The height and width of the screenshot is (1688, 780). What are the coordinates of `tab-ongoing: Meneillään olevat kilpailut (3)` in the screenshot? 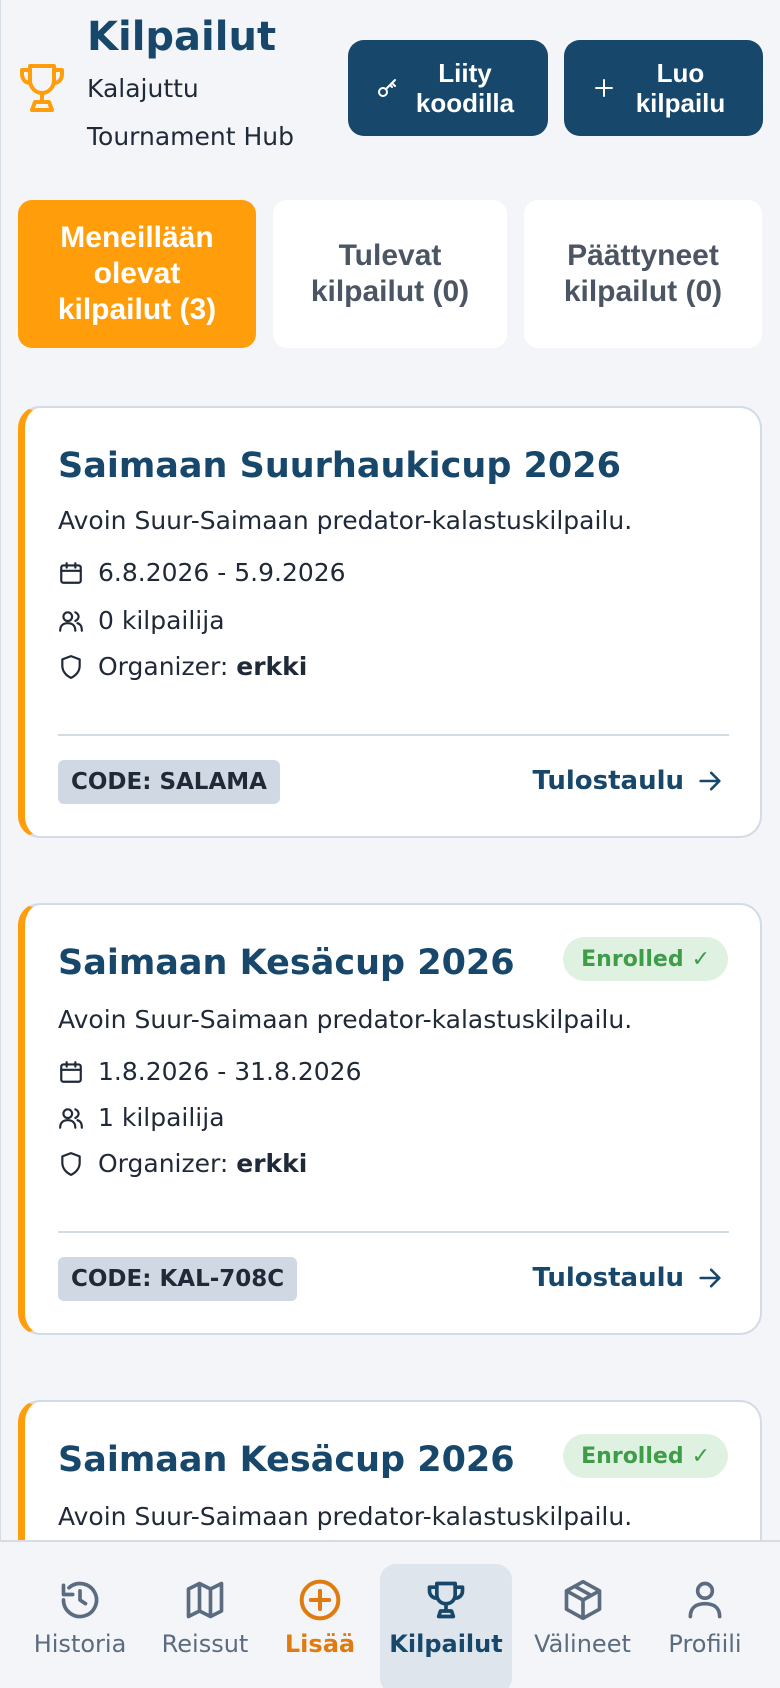 It's located at (137, 274).